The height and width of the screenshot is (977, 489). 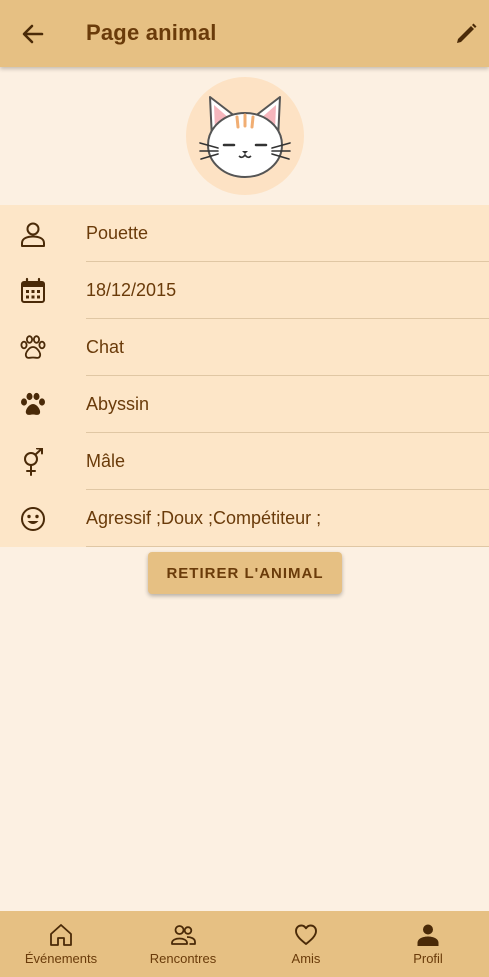 What do you see at coordinates (183, 958) in the screenshot?
I see `nav-label: Rencontres` at bounding box center [183, 958].